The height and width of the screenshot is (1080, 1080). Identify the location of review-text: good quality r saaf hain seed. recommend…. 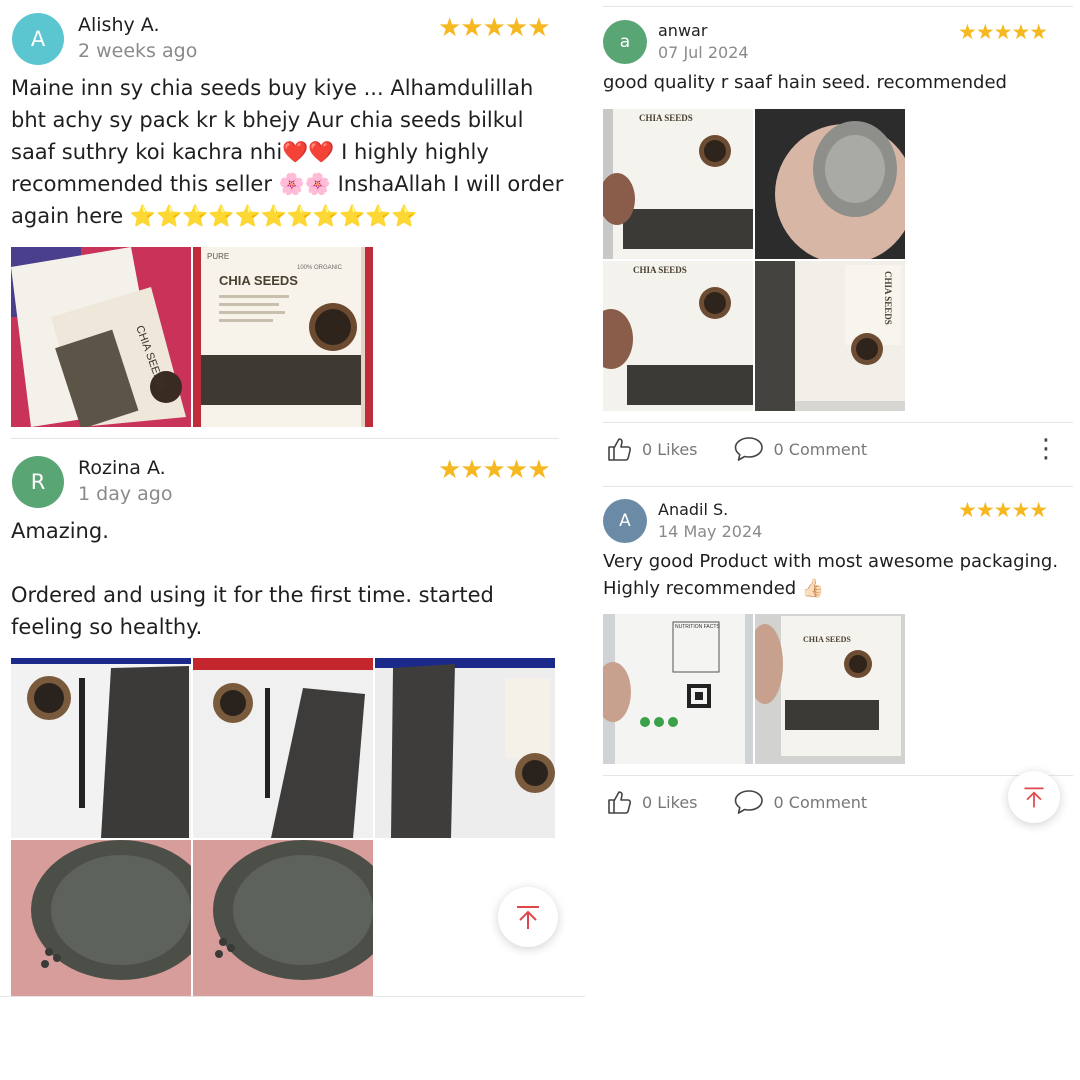
(805, 82).